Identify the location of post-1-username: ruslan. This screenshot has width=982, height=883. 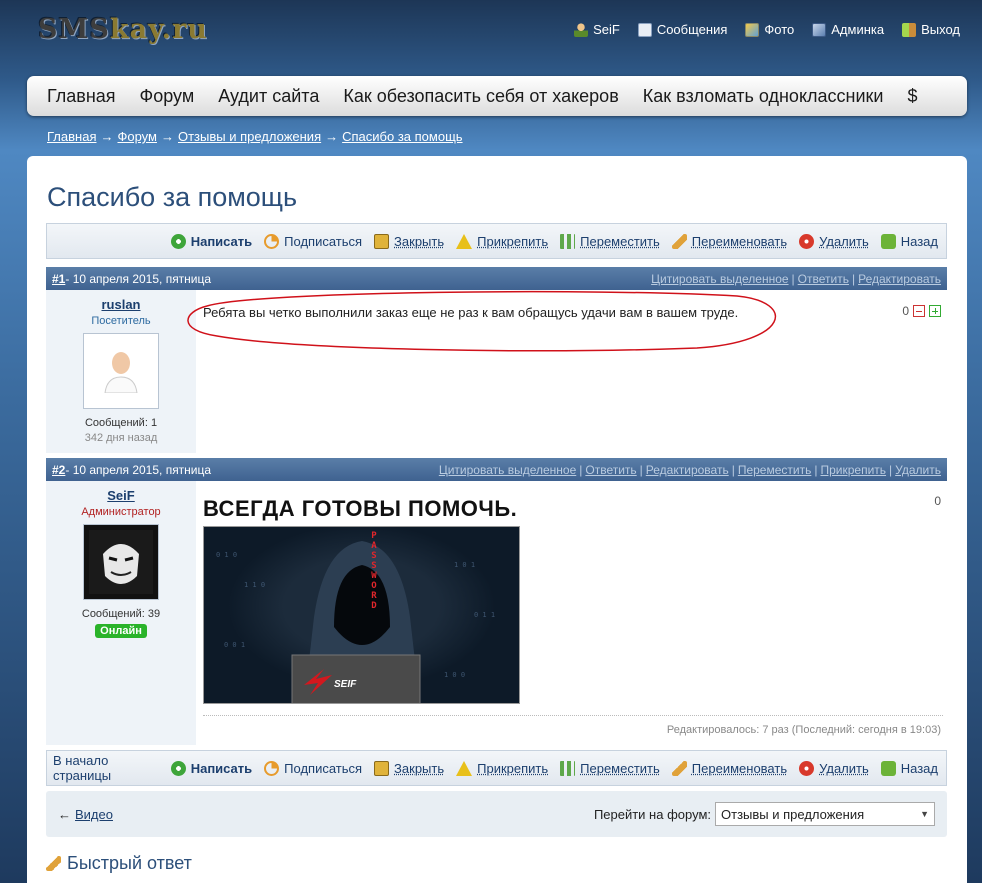
(121, 304).